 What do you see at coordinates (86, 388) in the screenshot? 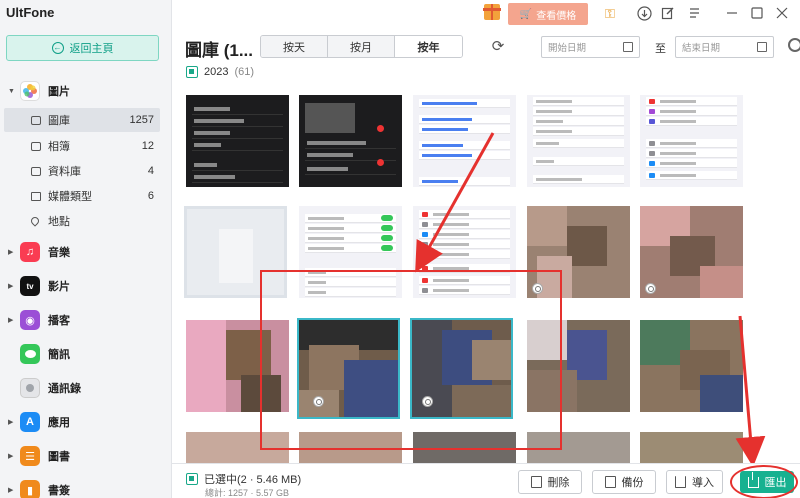
I see `category-contacts: 通訊錄` at bounding box center [86, 388].